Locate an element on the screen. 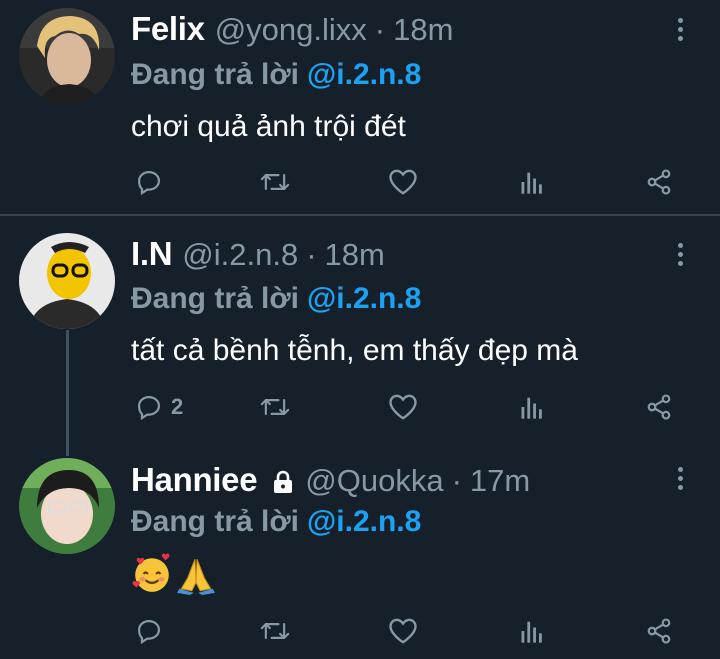  smiling-face-with-hearts-icon is located at coordinates (151, 572).